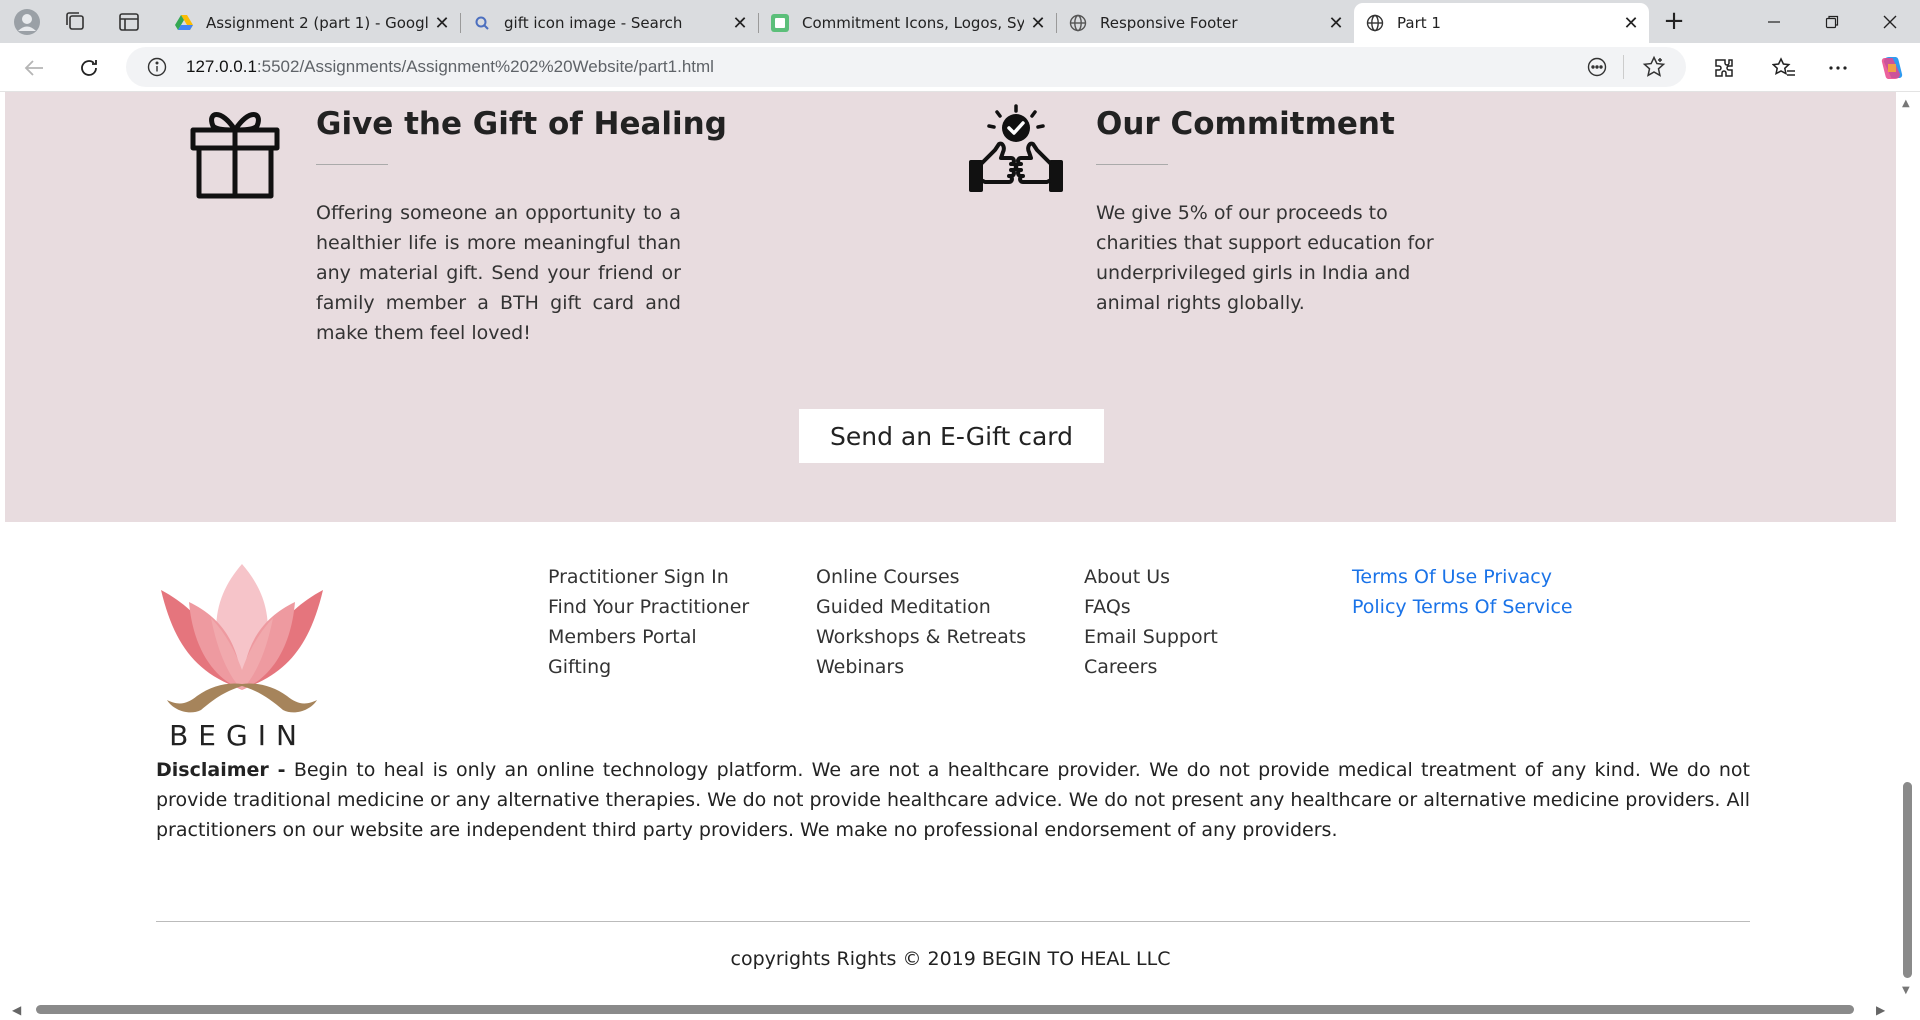 This screenshot has height=1020, width=1920. Describe the element at coordinates (1654, 67) in the screenshot. I see `favorite-star-icon` at that location.